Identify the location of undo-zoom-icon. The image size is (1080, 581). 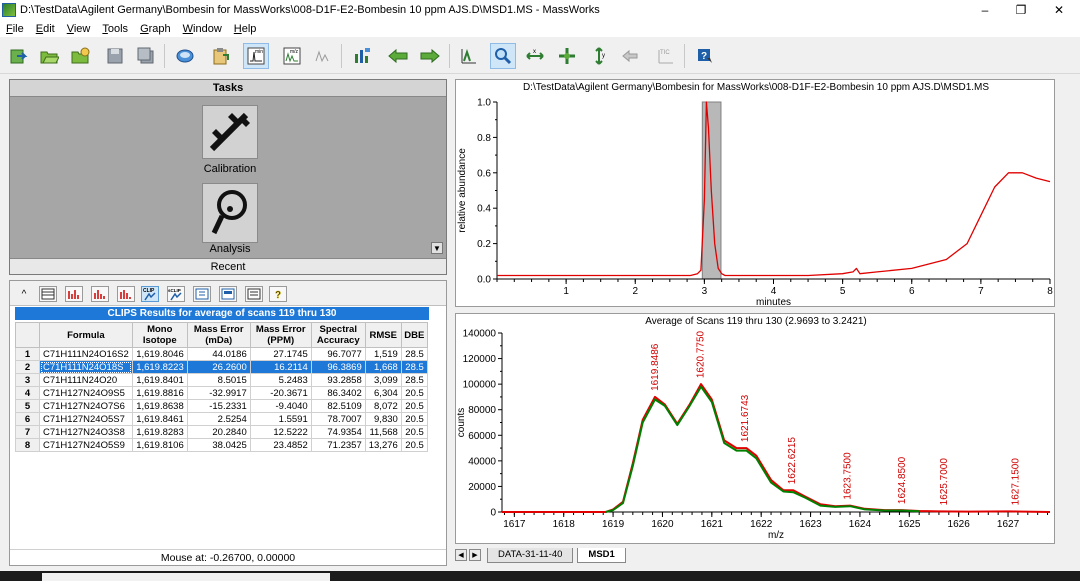
(630, 56).